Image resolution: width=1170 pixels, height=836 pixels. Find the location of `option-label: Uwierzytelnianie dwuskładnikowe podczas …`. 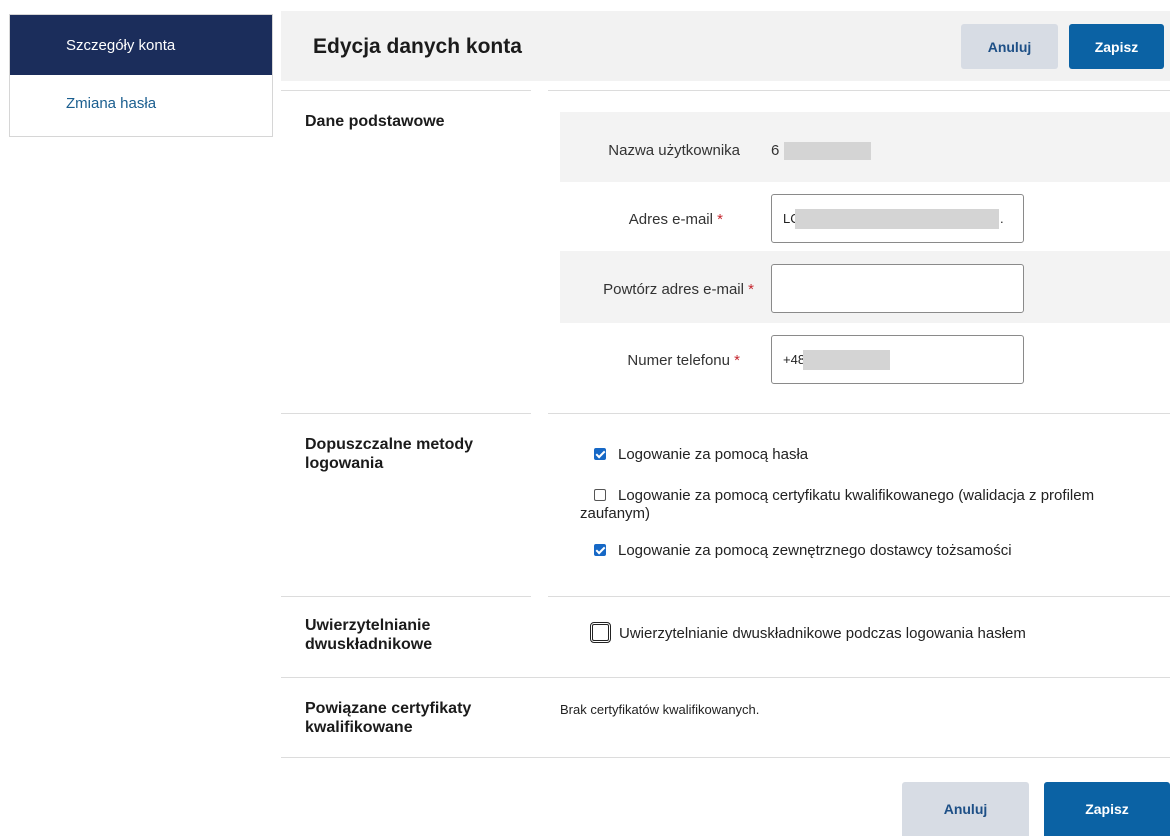

option-label: Uwierzytelnianie dwuskładnikowe podczas … is located at coordinates (822, 633).